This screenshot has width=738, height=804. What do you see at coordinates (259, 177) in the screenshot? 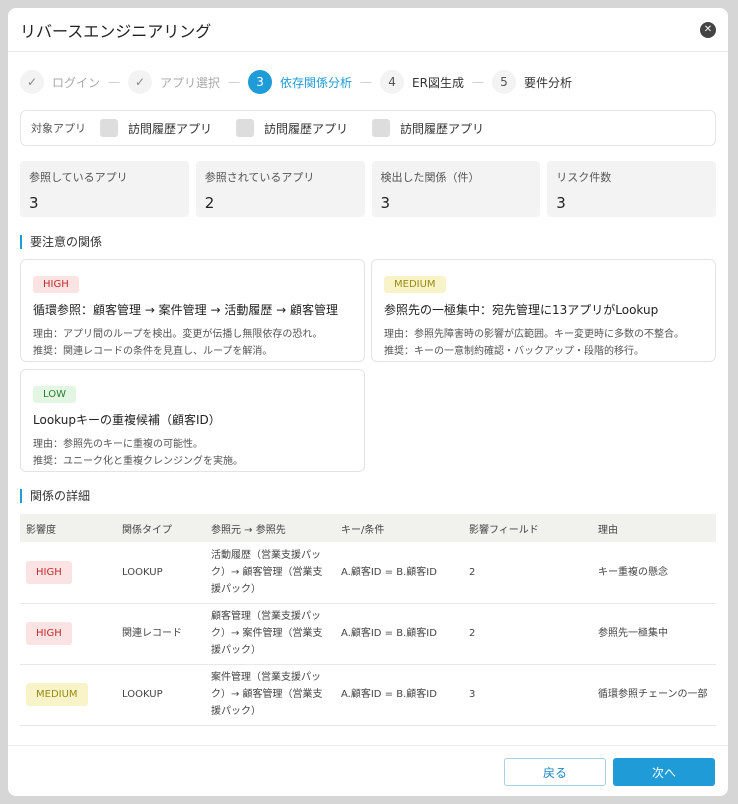
I see `stat-label: 参照されているアプリ` at bounding box center [259, 177].